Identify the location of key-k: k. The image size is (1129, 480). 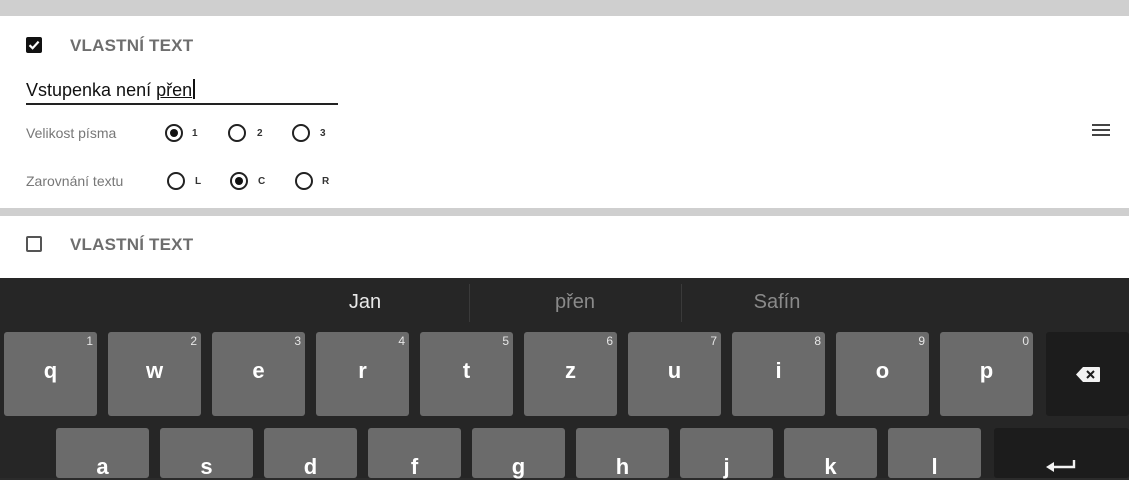
(830, 453).